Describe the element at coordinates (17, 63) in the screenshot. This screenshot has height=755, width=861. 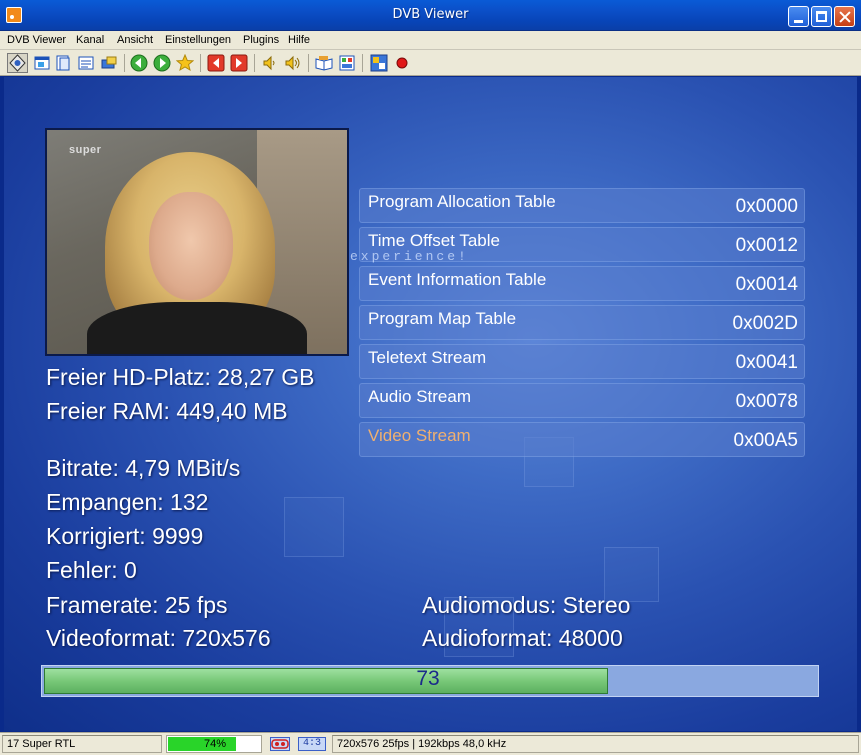
I see `osd-icon` at that location.